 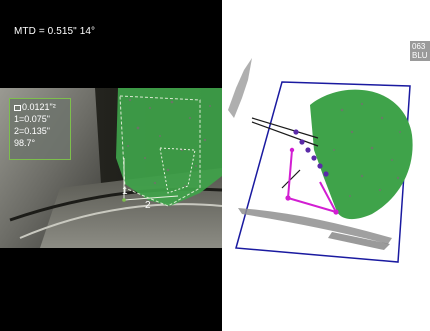 I want to click on green-surface, so click(x=361, y=154).